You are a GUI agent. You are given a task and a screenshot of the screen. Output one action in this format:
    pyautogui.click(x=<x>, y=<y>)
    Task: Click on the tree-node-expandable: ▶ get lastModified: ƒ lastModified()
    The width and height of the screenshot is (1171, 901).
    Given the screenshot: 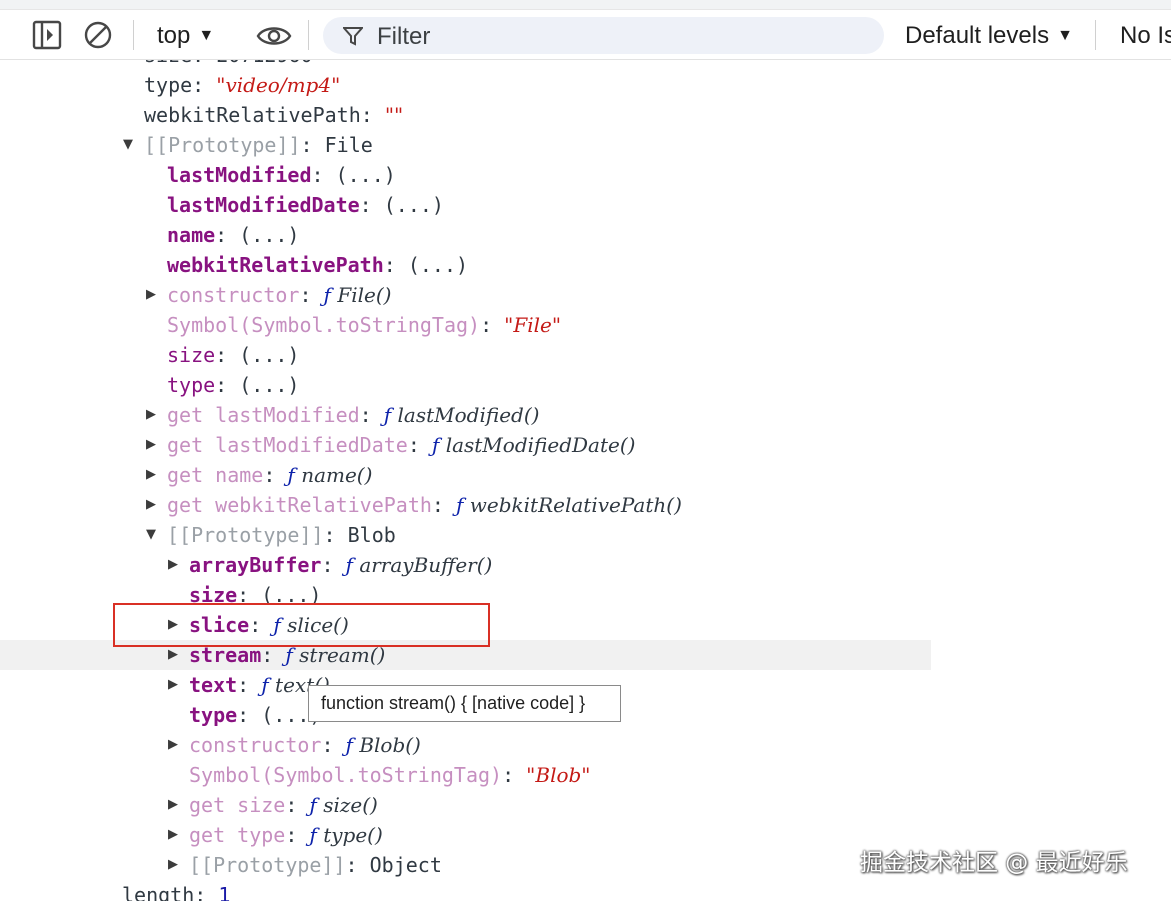 What is the action you would take?
    pyautogui.click(x=585, y=415)
    